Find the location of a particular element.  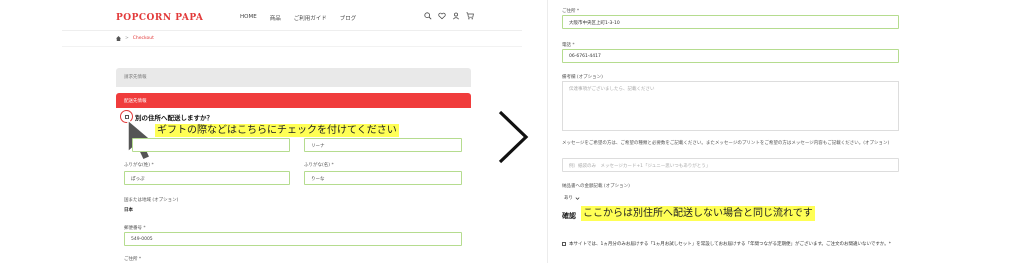

billing-section-header: 請求先情報 is located at coordinates (293, 77).